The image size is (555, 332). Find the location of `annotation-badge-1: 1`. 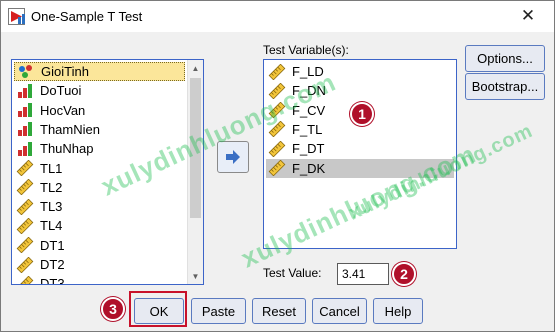

annotation-badge-1: 1 is located at coordinates (362, 114).